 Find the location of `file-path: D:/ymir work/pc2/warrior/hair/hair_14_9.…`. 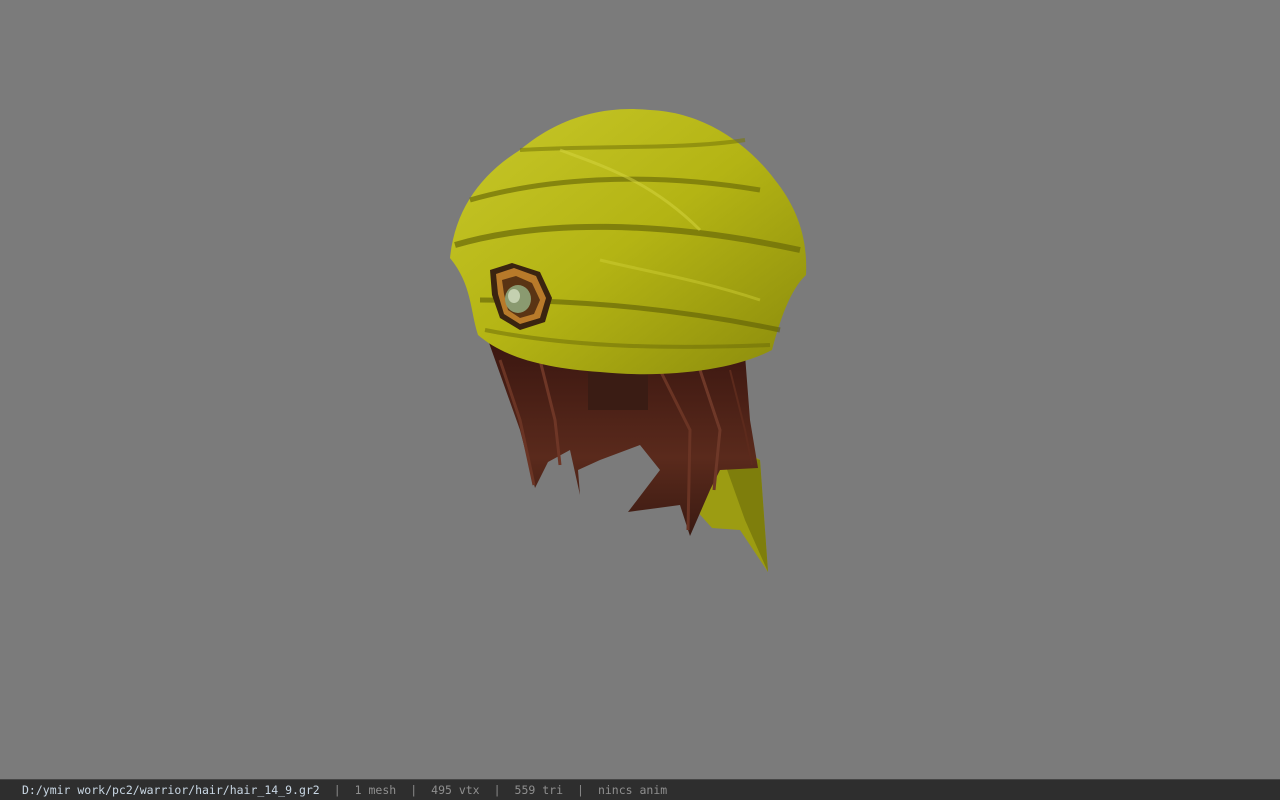

file-path: D:/ymir work/pc2/warrior/hair/hair_14_9.… is located at coordinates (171, 790).